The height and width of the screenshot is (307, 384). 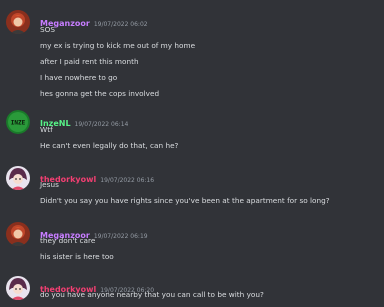 What do you see at coordinates (77, 256) in the screenshot?
I see `message-text: his sister is here too` at bounding box center [77, 256].